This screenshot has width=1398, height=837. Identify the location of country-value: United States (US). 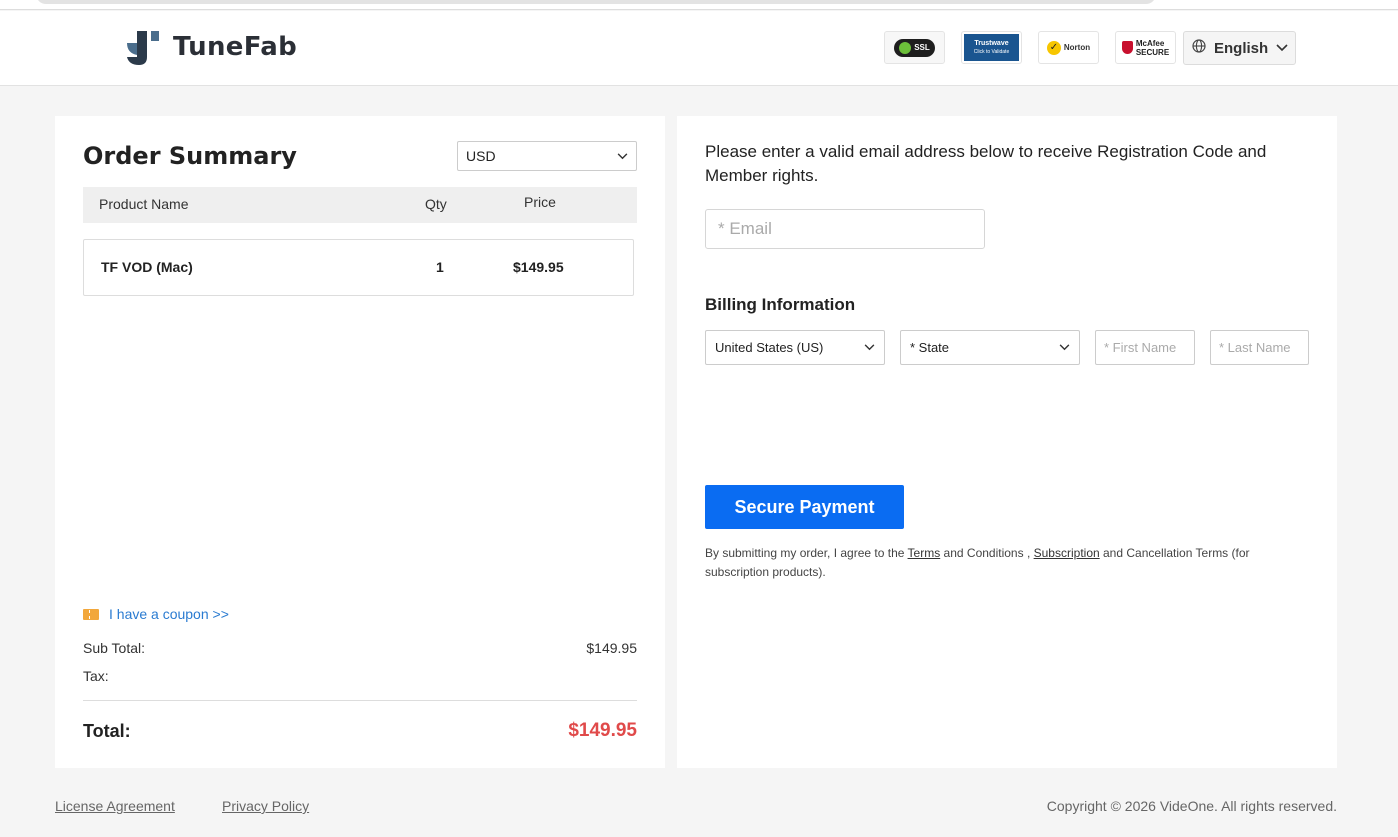
(769, 347).